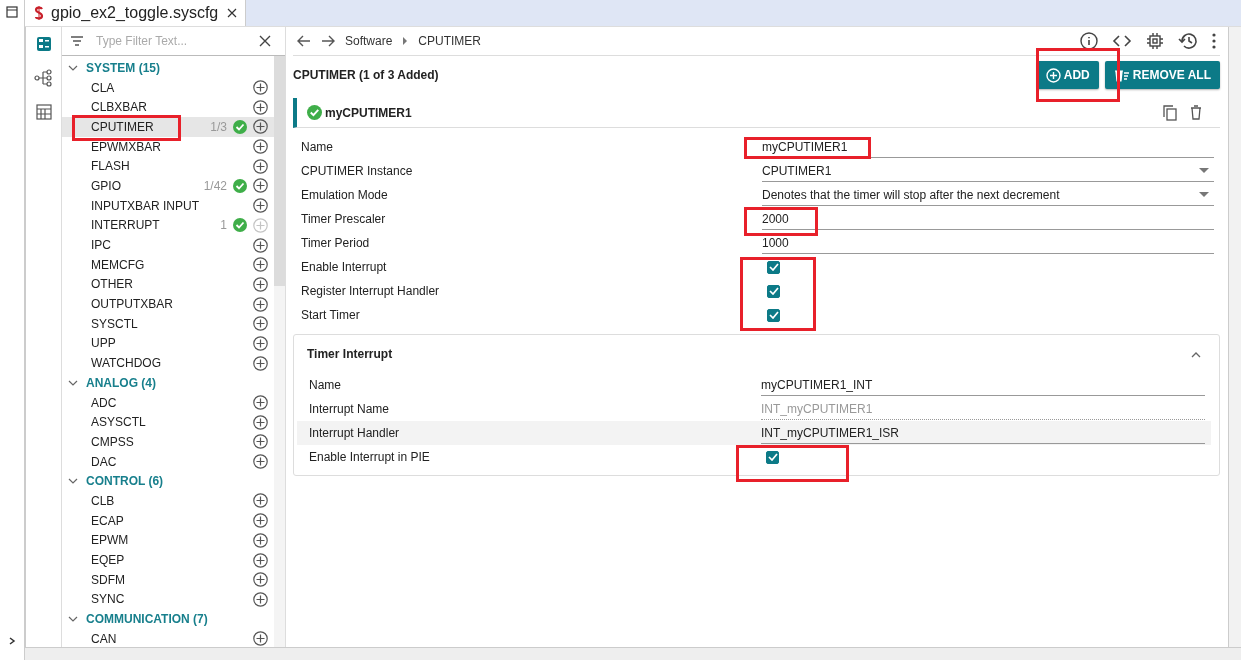 Image resolution: width=1241 pixels, height=660 pixels. I want to click on hierarchy-icon, so click(43, 78).